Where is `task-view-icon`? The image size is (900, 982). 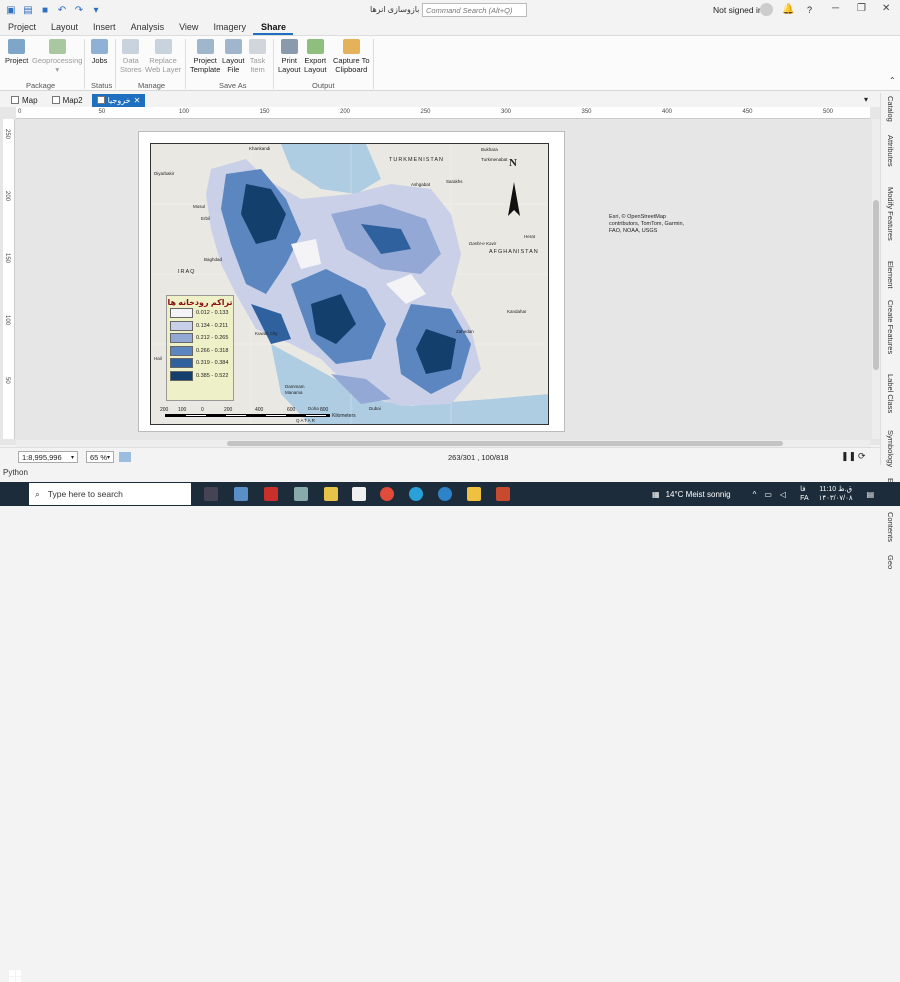 task-view-icon is located at coordinates (211, 494).